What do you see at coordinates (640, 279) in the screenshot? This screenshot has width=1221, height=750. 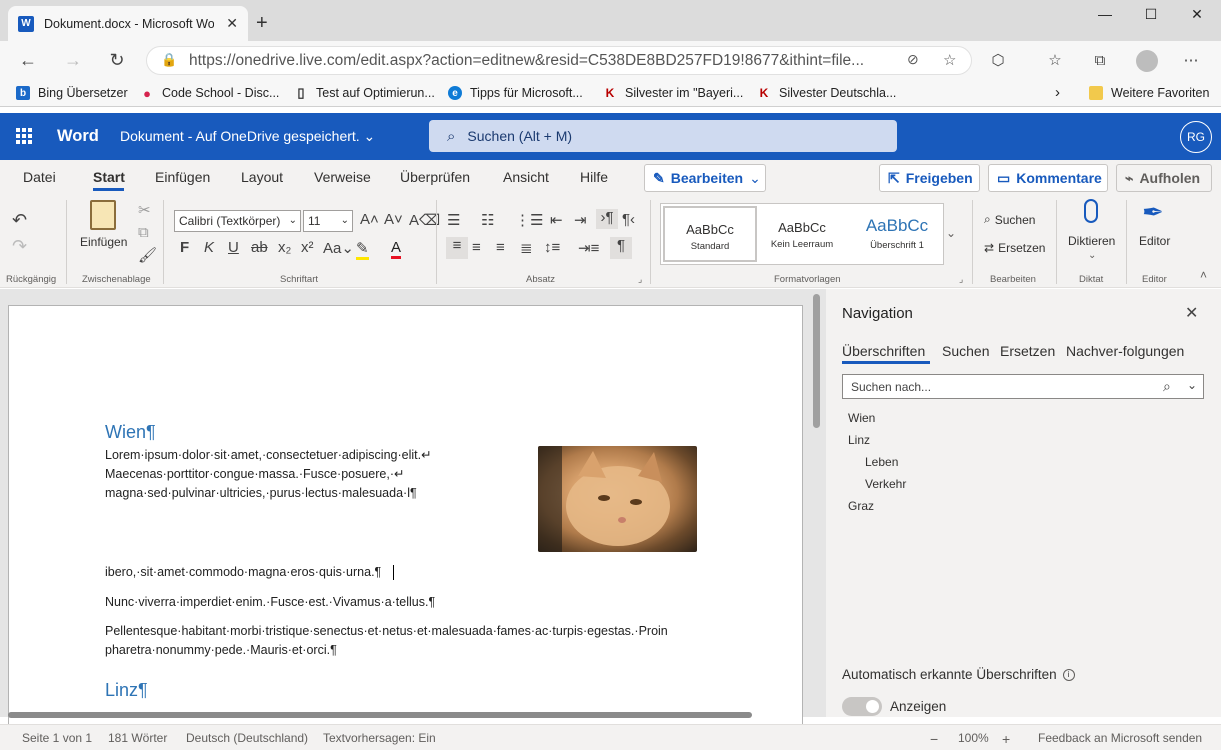 I see `dialog-launcher-icon: ⌟` at bounding box center [640, 279].